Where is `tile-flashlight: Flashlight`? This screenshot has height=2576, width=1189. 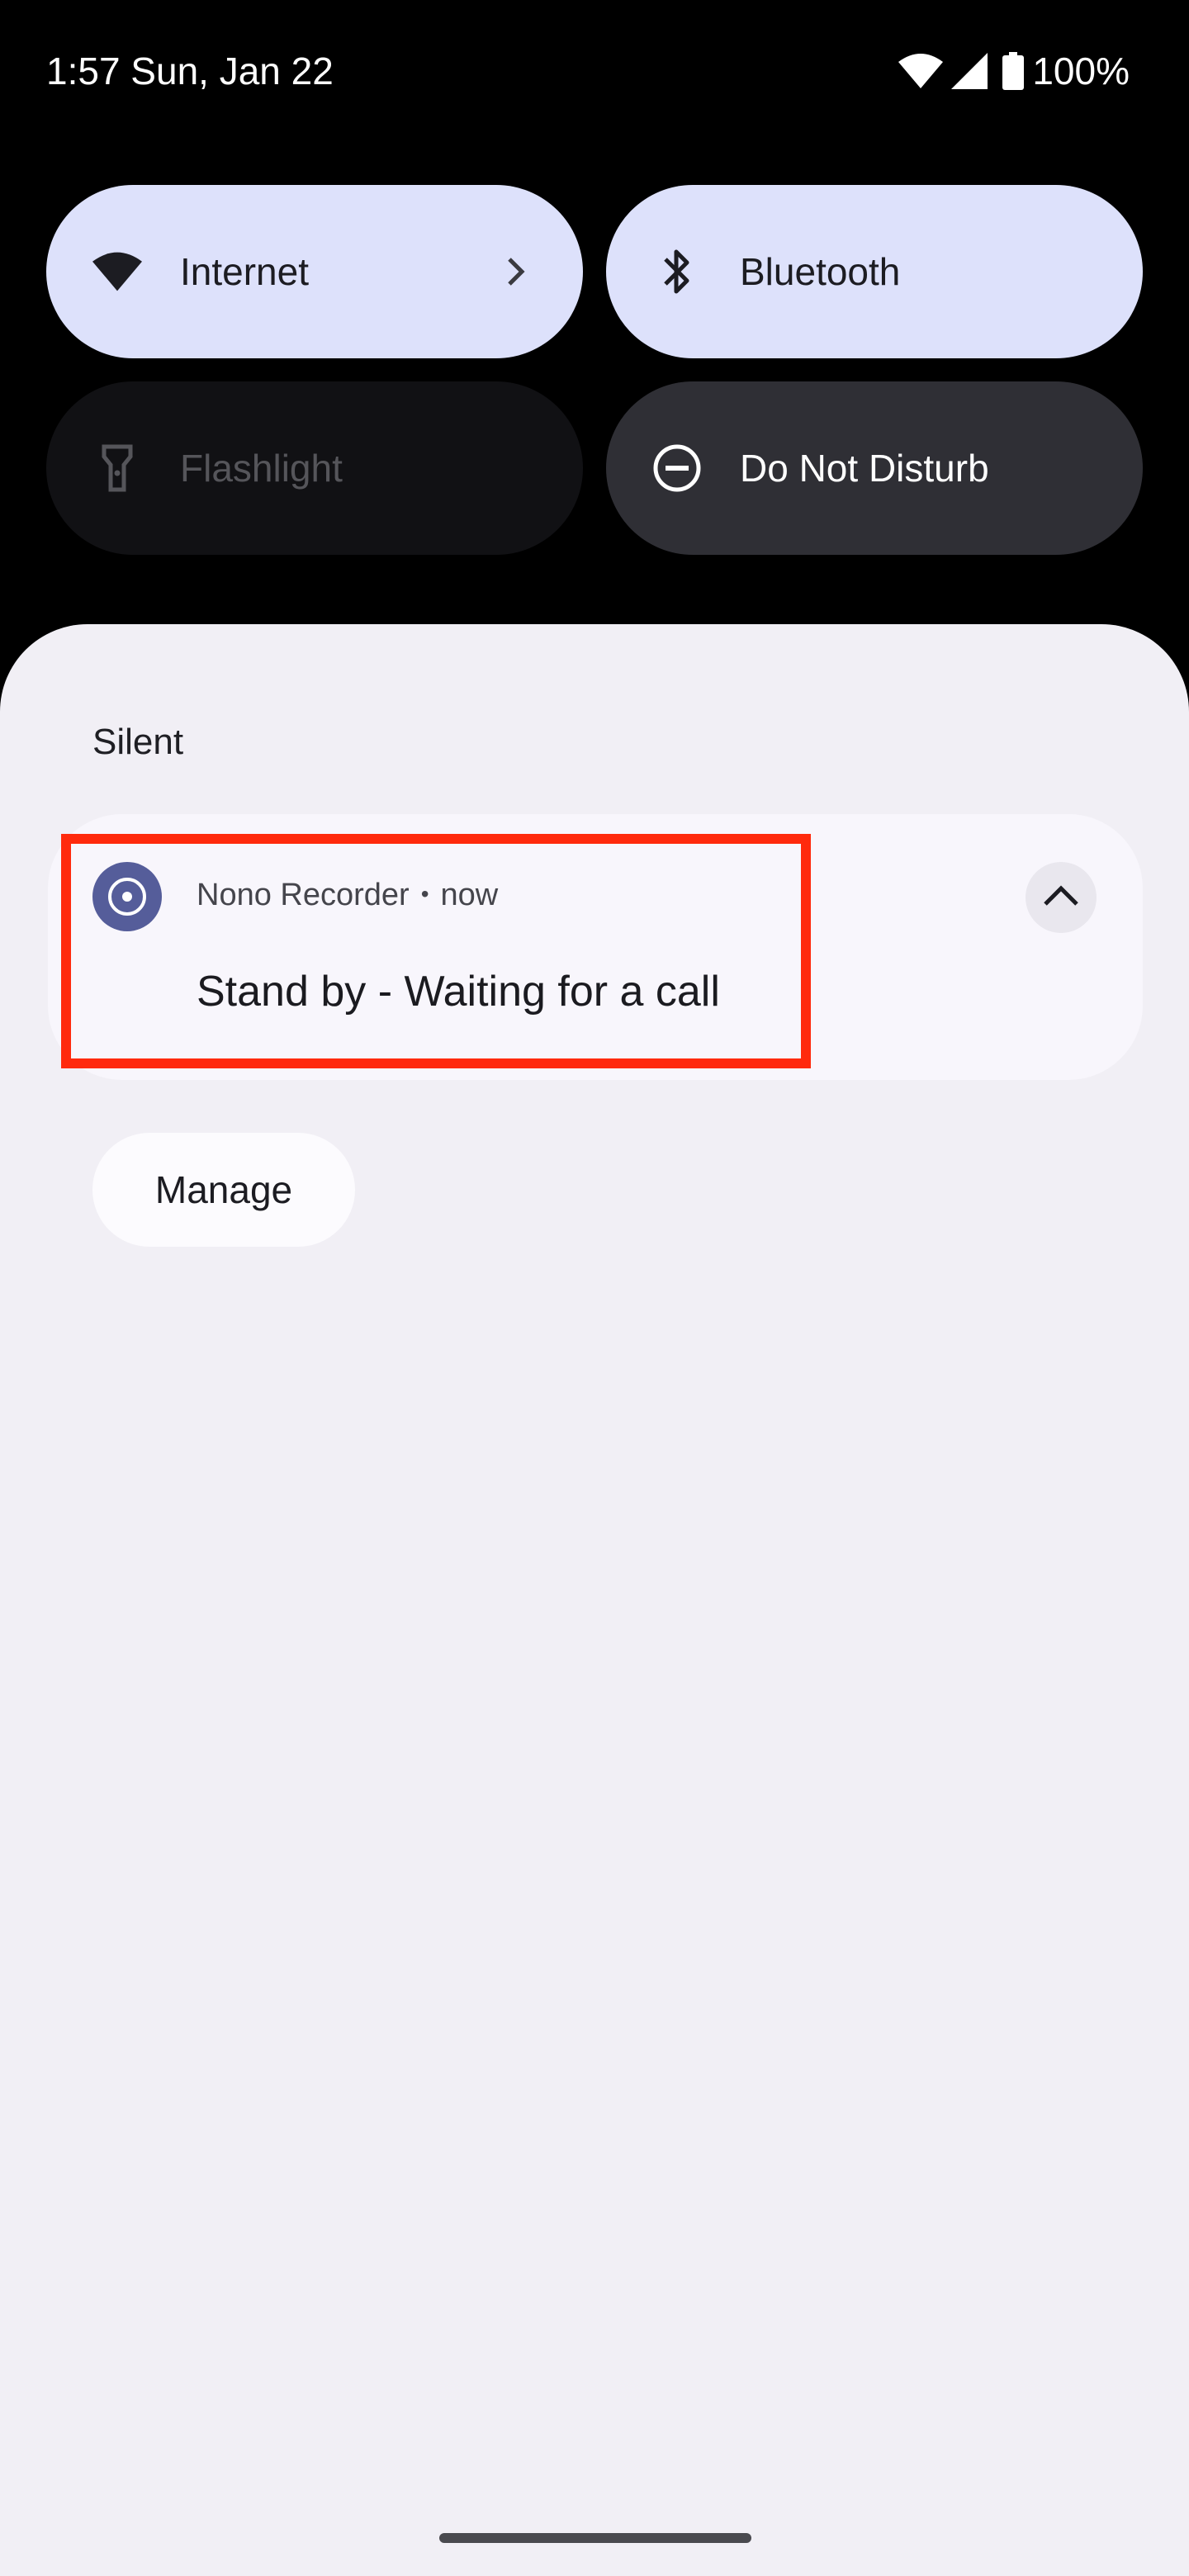 tile-flashlight: Flashlight is located at coordinates (314, 468).